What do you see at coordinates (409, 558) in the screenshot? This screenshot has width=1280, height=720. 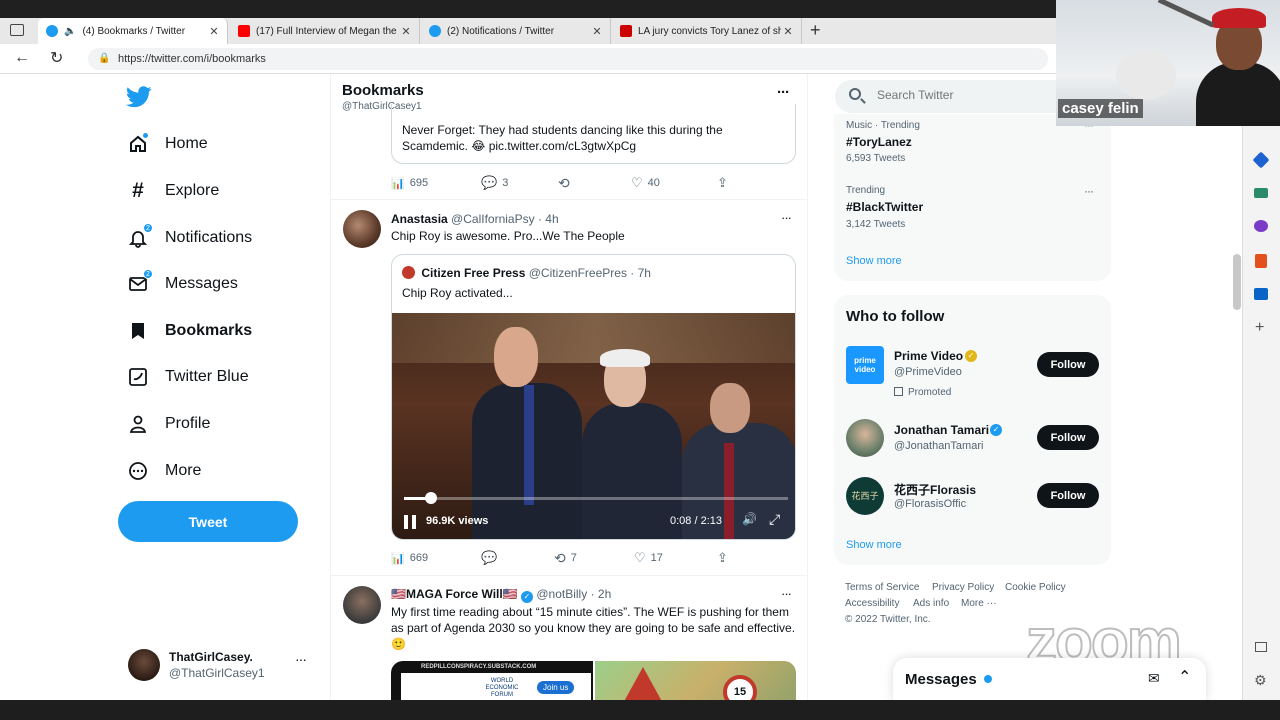 I see `views-stat: 📊 669` at bounding box center [409, 558].